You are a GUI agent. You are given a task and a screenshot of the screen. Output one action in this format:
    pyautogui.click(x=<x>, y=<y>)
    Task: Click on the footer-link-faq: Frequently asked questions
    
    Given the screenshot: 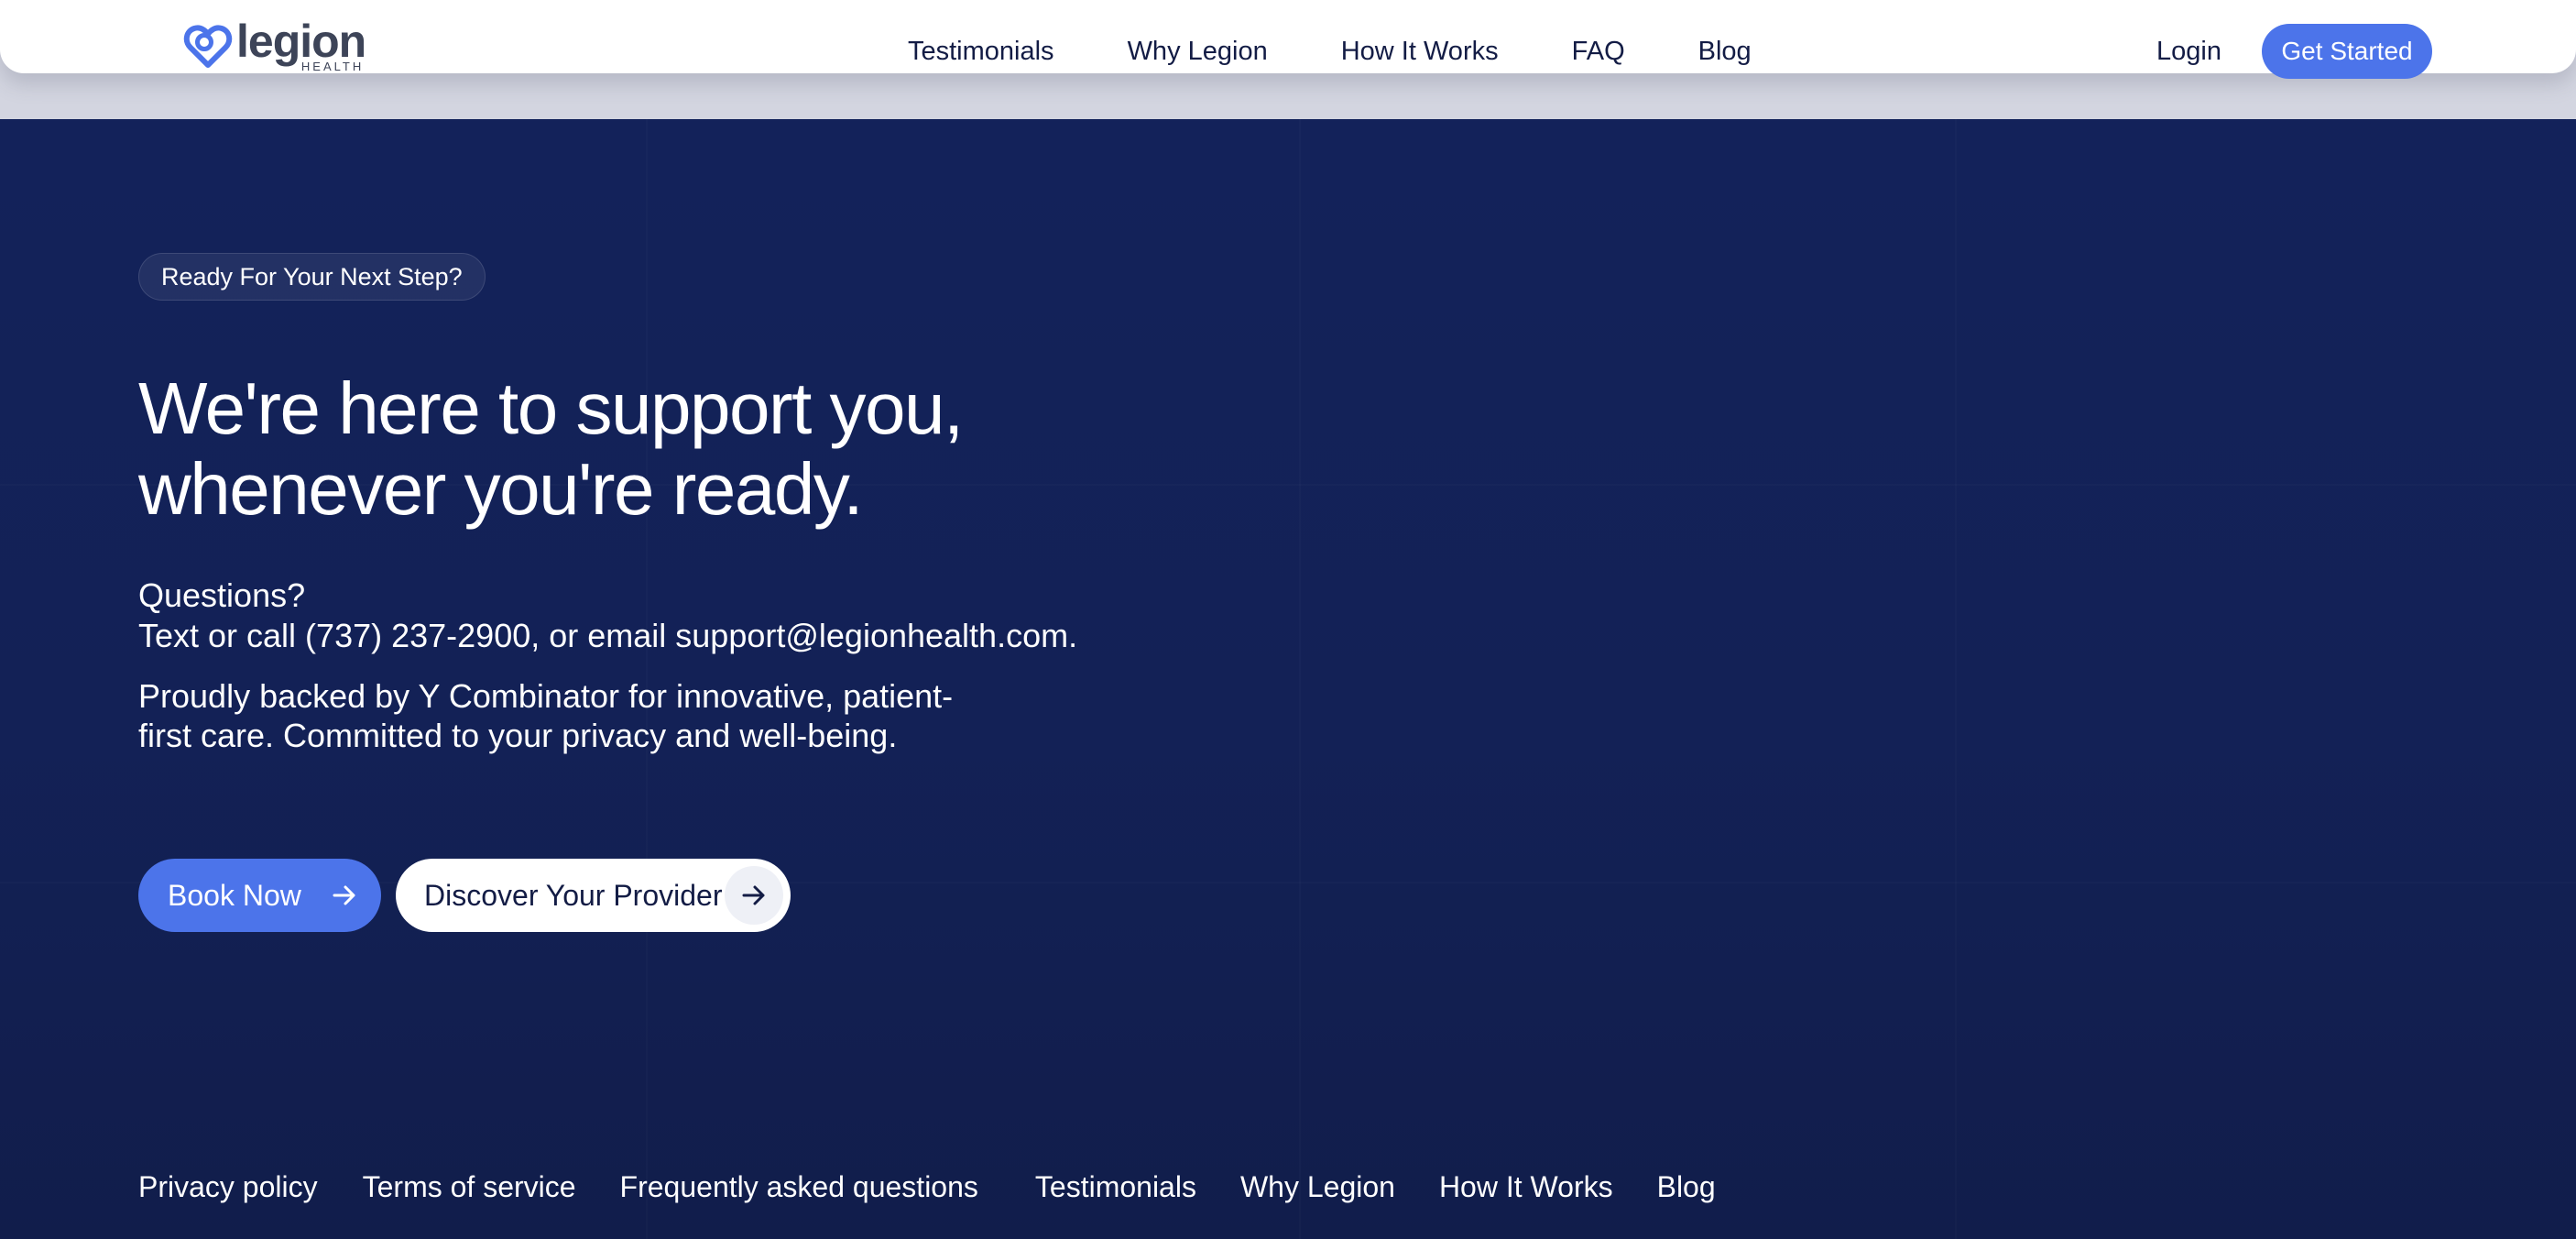 What is the action you would take?
    pyautogui.click(x=799, y=1187)
    